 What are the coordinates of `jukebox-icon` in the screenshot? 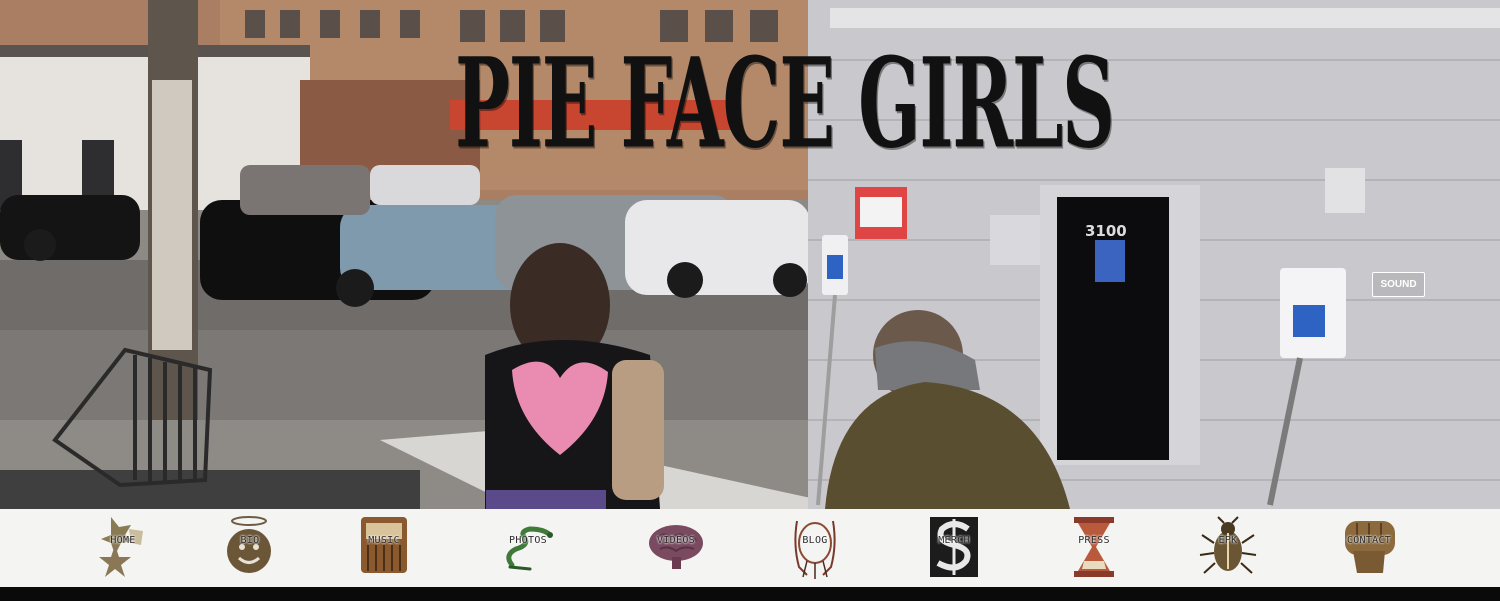 It's located at (384, 545).